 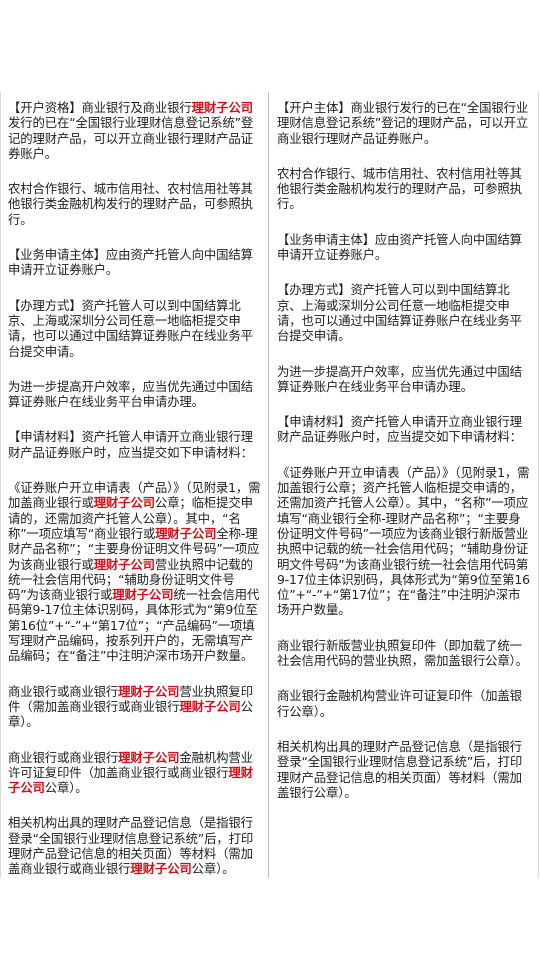 What do you see at coordinates (538, 485) in the screenshot?
I see `table-border-right` at bounding box center [538, 485].